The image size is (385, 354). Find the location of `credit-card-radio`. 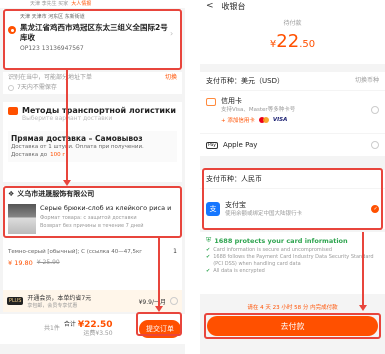

credit-card-radio is located at coordinates (375, 110).